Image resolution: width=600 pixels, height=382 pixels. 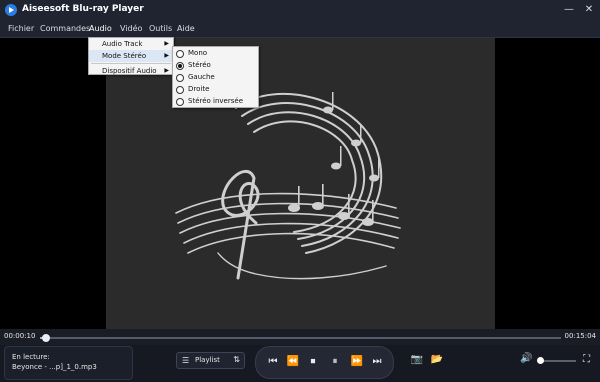 I want to click on menu-commandes: Commandes, so click(x=65, y=28).